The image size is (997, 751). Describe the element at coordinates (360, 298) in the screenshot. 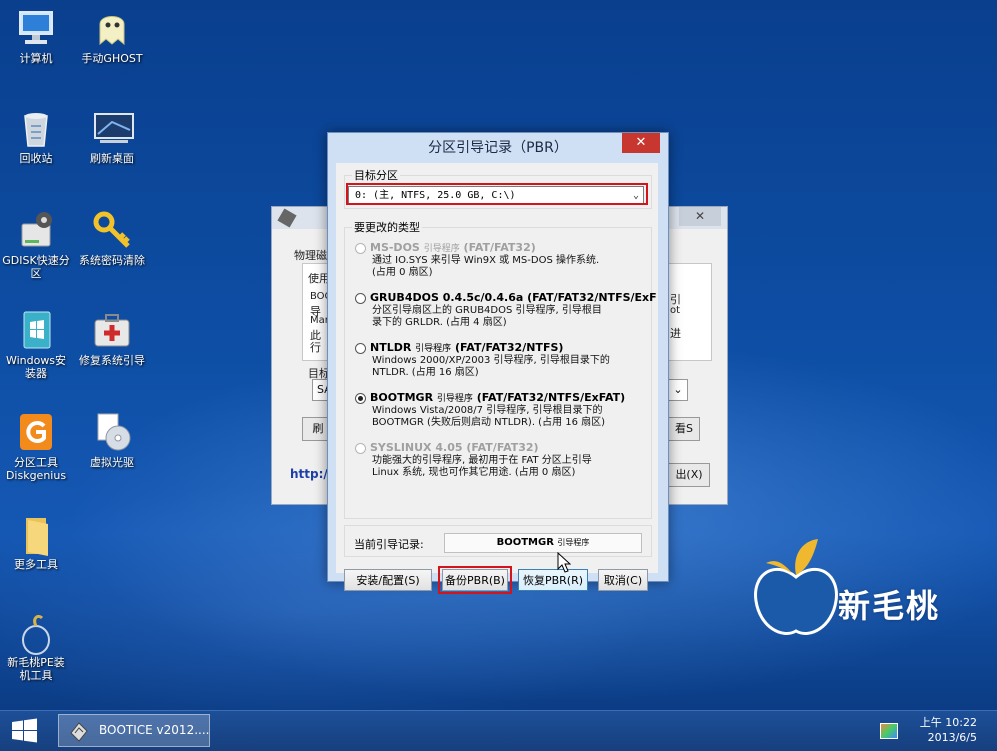

I see `grub4dos-radio` at that location.